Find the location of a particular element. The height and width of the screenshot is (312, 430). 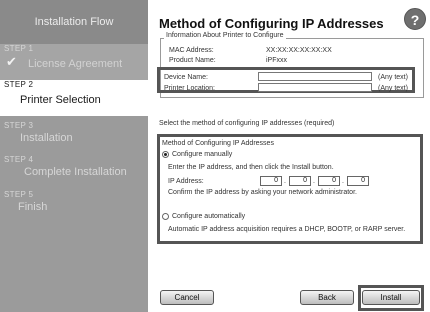

step-finish: STEP 5 Finish is located at coordinates (74, 205).